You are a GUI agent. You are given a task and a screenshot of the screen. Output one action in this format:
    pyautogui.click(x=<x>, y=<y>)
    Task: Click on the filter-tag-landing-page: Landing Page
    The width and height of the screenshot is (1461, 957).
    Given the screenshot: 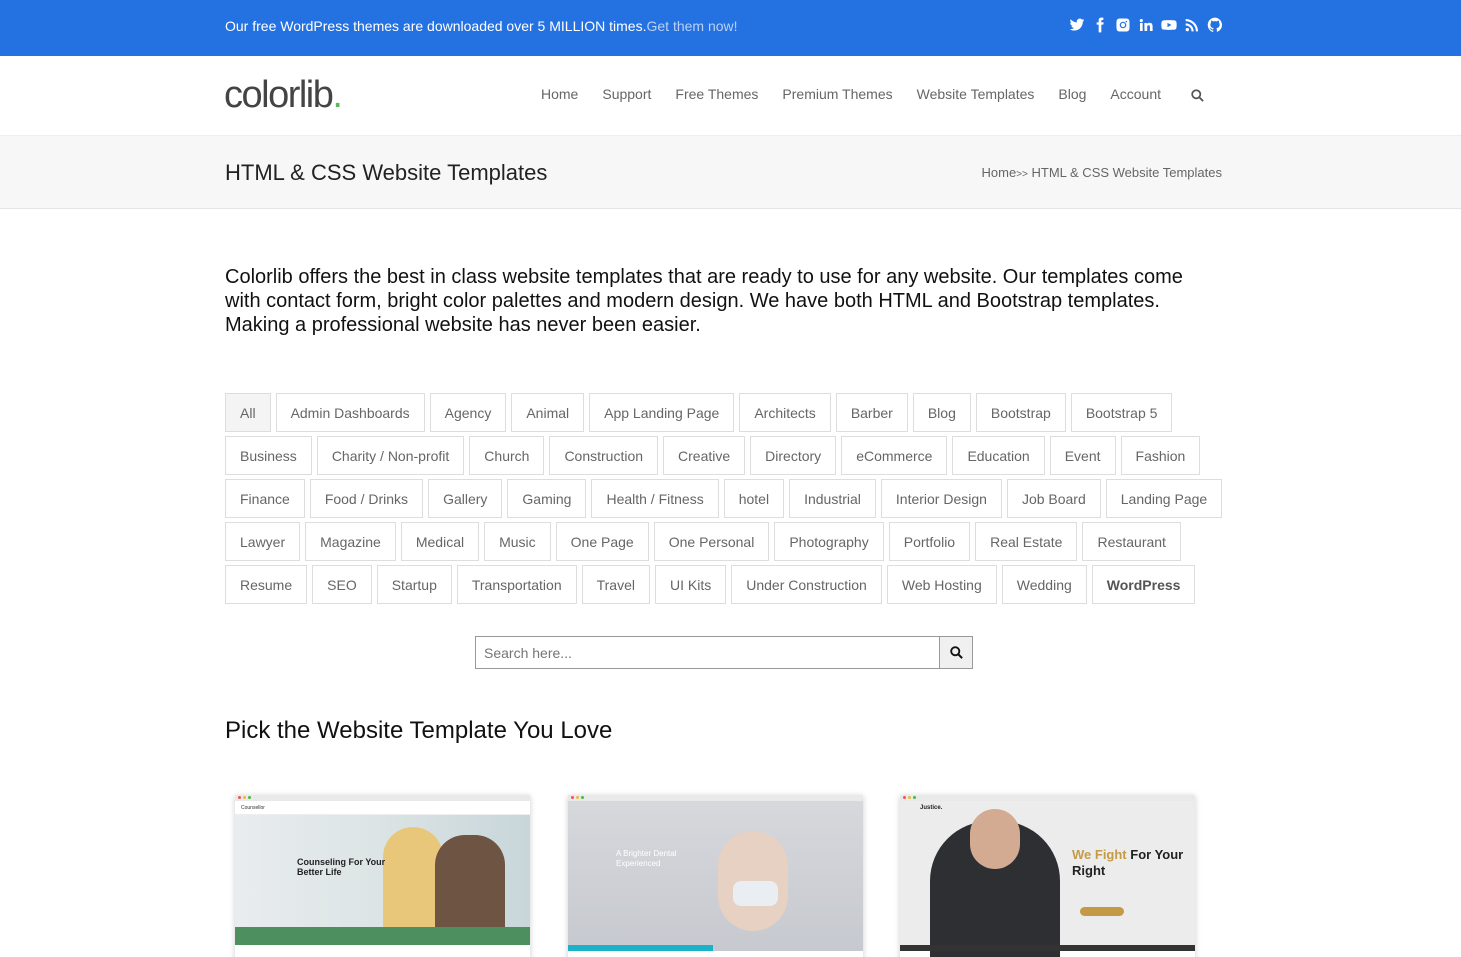 What is the action you would take?
    pyautogui.click(x=1164, y=498)
    